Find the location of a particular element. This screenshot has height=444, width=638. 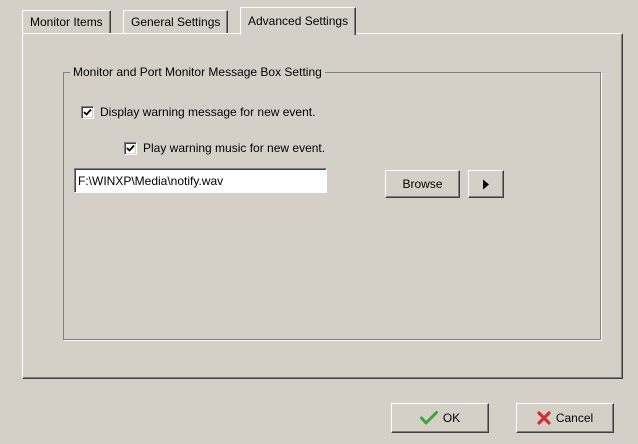

sound-file-path-input is located at coordinates (200, 180).